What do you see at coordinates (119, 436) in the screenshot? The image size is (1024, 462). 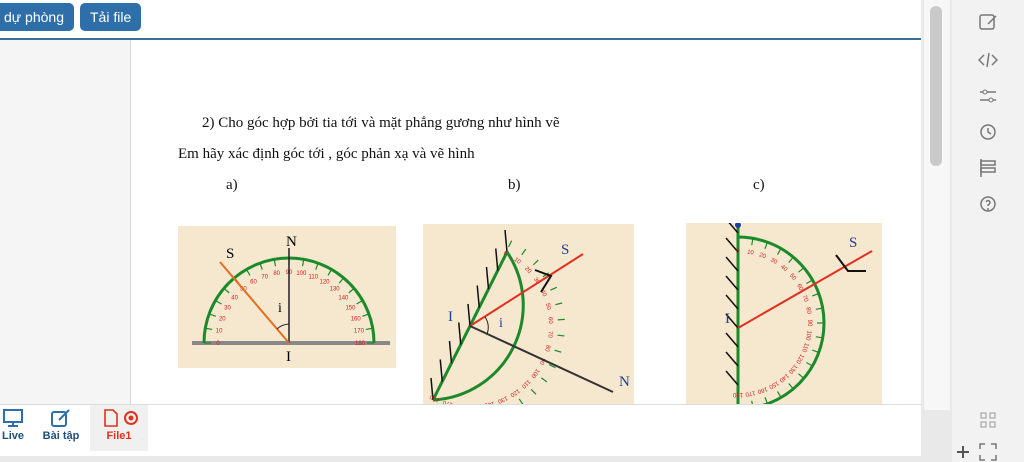 I see `tab-file1-label: File1` at bounding box center [119, 436].